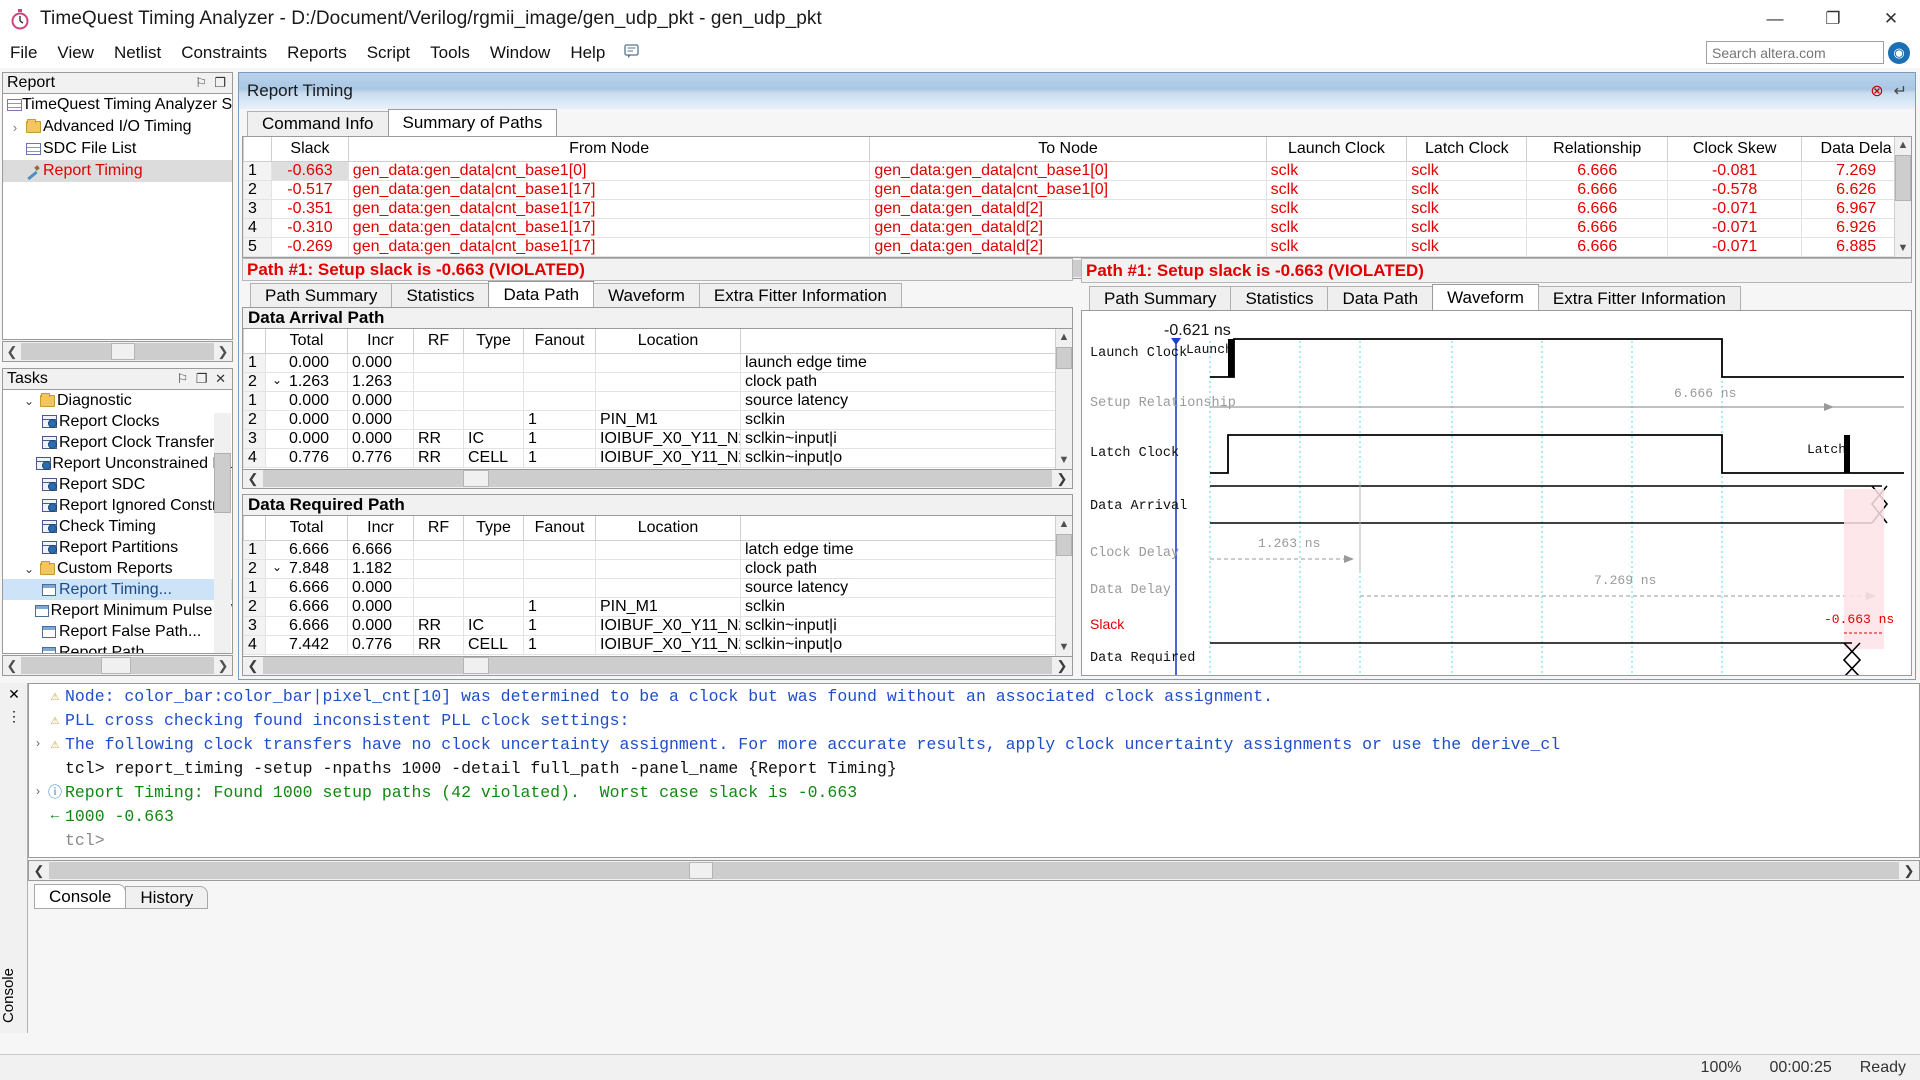 The width and height of the screenshot is (1920, 1080). Describe the element at coordinates (1467, 149) in the screenshot. I see `col-latch-clock: Latch Clock` at that location.